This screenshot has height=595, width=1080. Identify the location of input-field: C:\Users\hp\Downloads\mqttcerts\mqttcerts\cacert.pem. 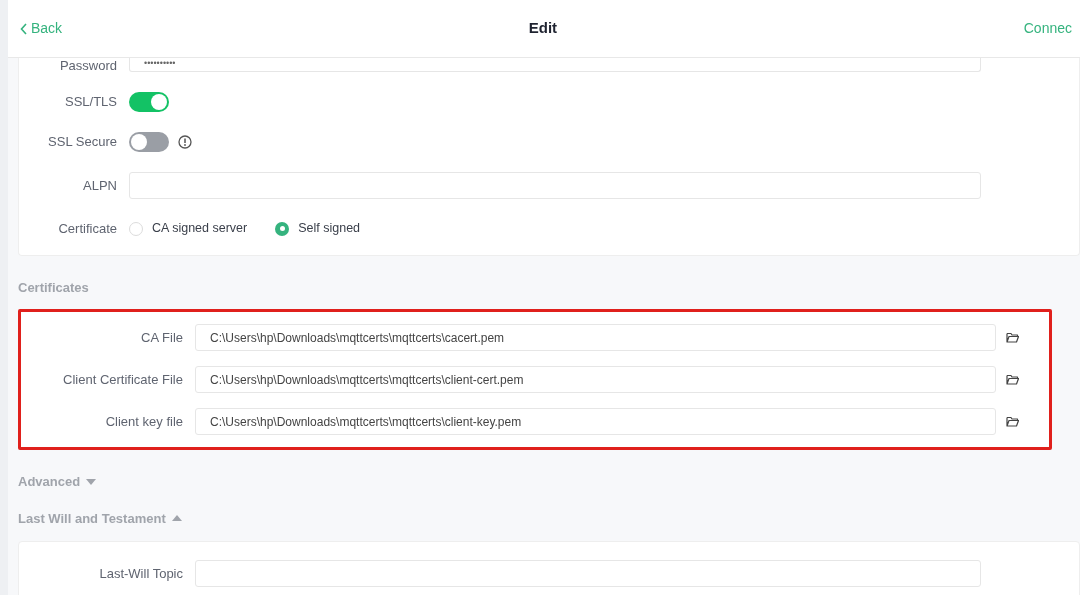
(595, 337).